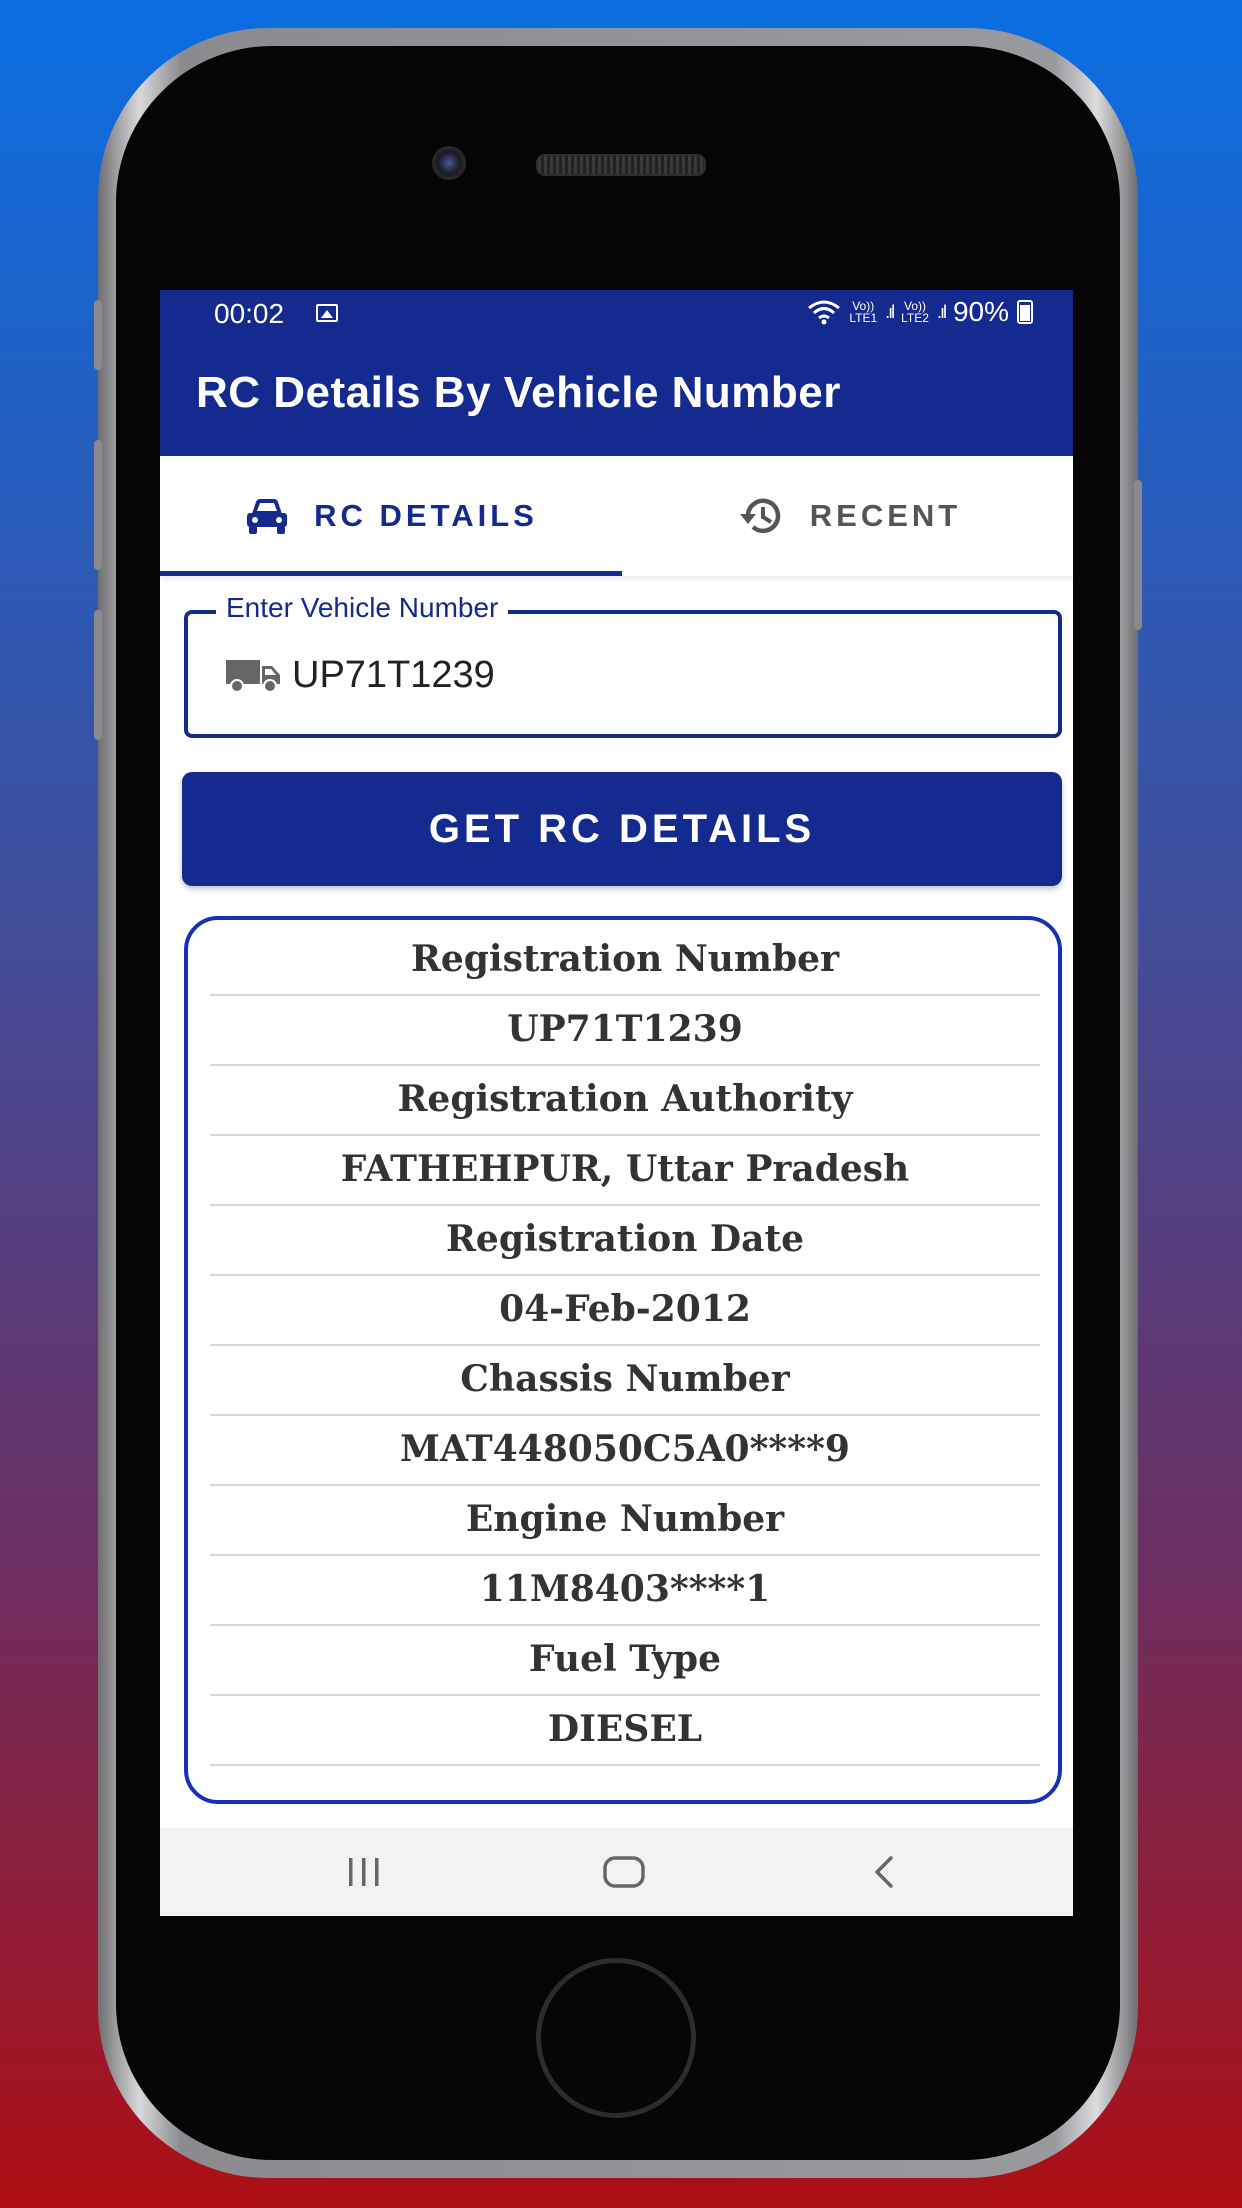 The image size is (1242, 2208). Describe the element at coordinates (625, 1030) in the screenshot. I see `detail-row: UP71T1239` at that location.